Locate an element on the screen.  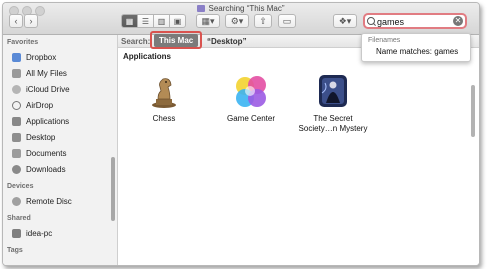
share-button: ⇧ is located at coordinates (263, 21).